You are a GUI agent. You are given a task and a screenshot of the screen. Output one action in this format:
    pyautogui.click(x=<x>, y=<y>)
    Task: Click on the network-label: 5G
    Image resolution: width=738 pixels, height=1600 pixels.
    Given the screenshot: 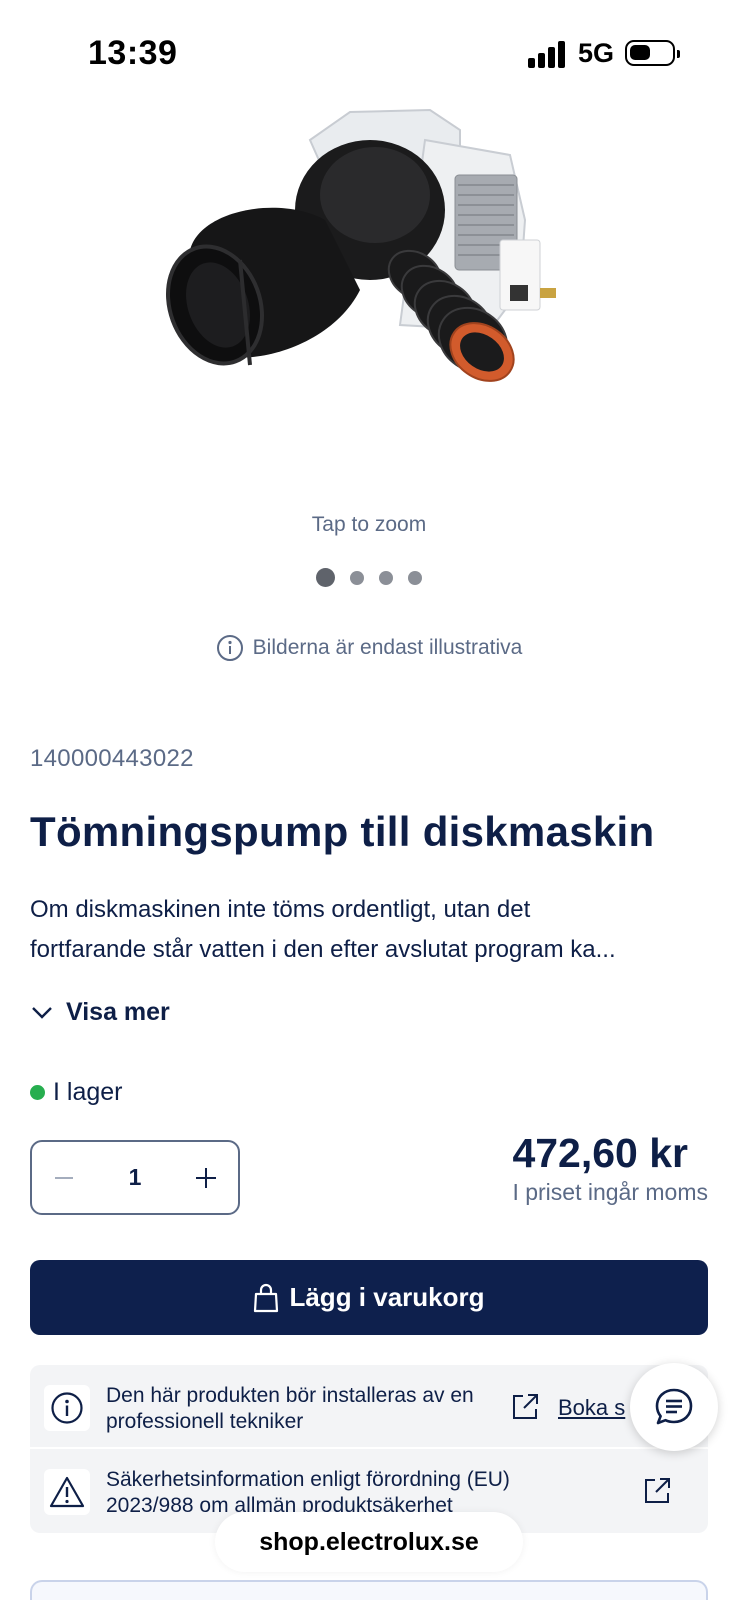 What is the action you would take?
    pyautogui.click(x=596, y=53)
    